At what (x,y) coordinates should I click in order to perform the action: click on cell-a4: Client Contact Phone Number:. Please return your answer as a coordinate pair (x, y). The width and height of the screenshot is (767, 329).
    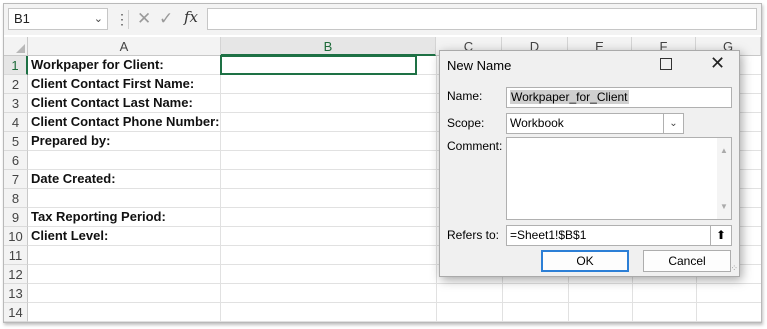
    Looking at the image, I should click on (124, 122).